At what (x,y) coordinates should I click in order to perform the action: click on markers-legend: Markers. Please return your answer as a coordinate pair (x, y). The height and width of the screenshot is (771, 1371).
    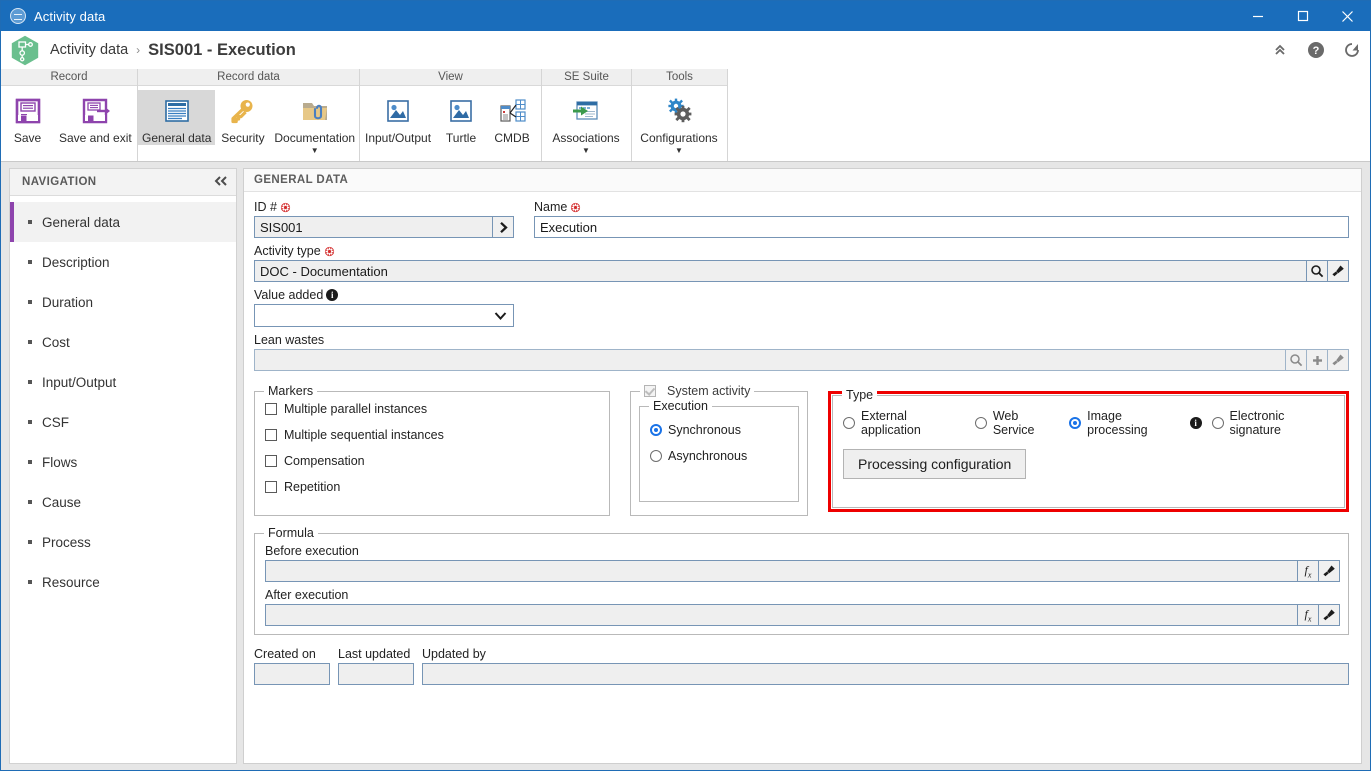
    Looking at the image, I should click on (291, 391).